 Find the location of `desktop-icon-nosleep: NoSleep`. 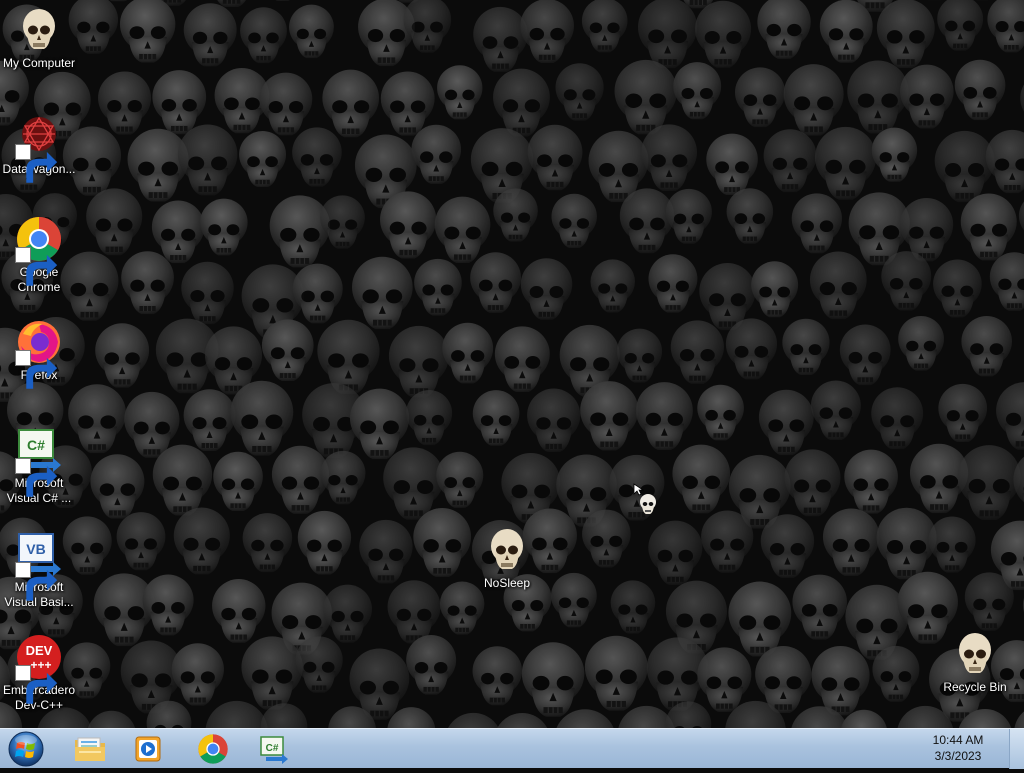

desktop-icon-nosleep: NoSleep is located at coordinates (507, 558).